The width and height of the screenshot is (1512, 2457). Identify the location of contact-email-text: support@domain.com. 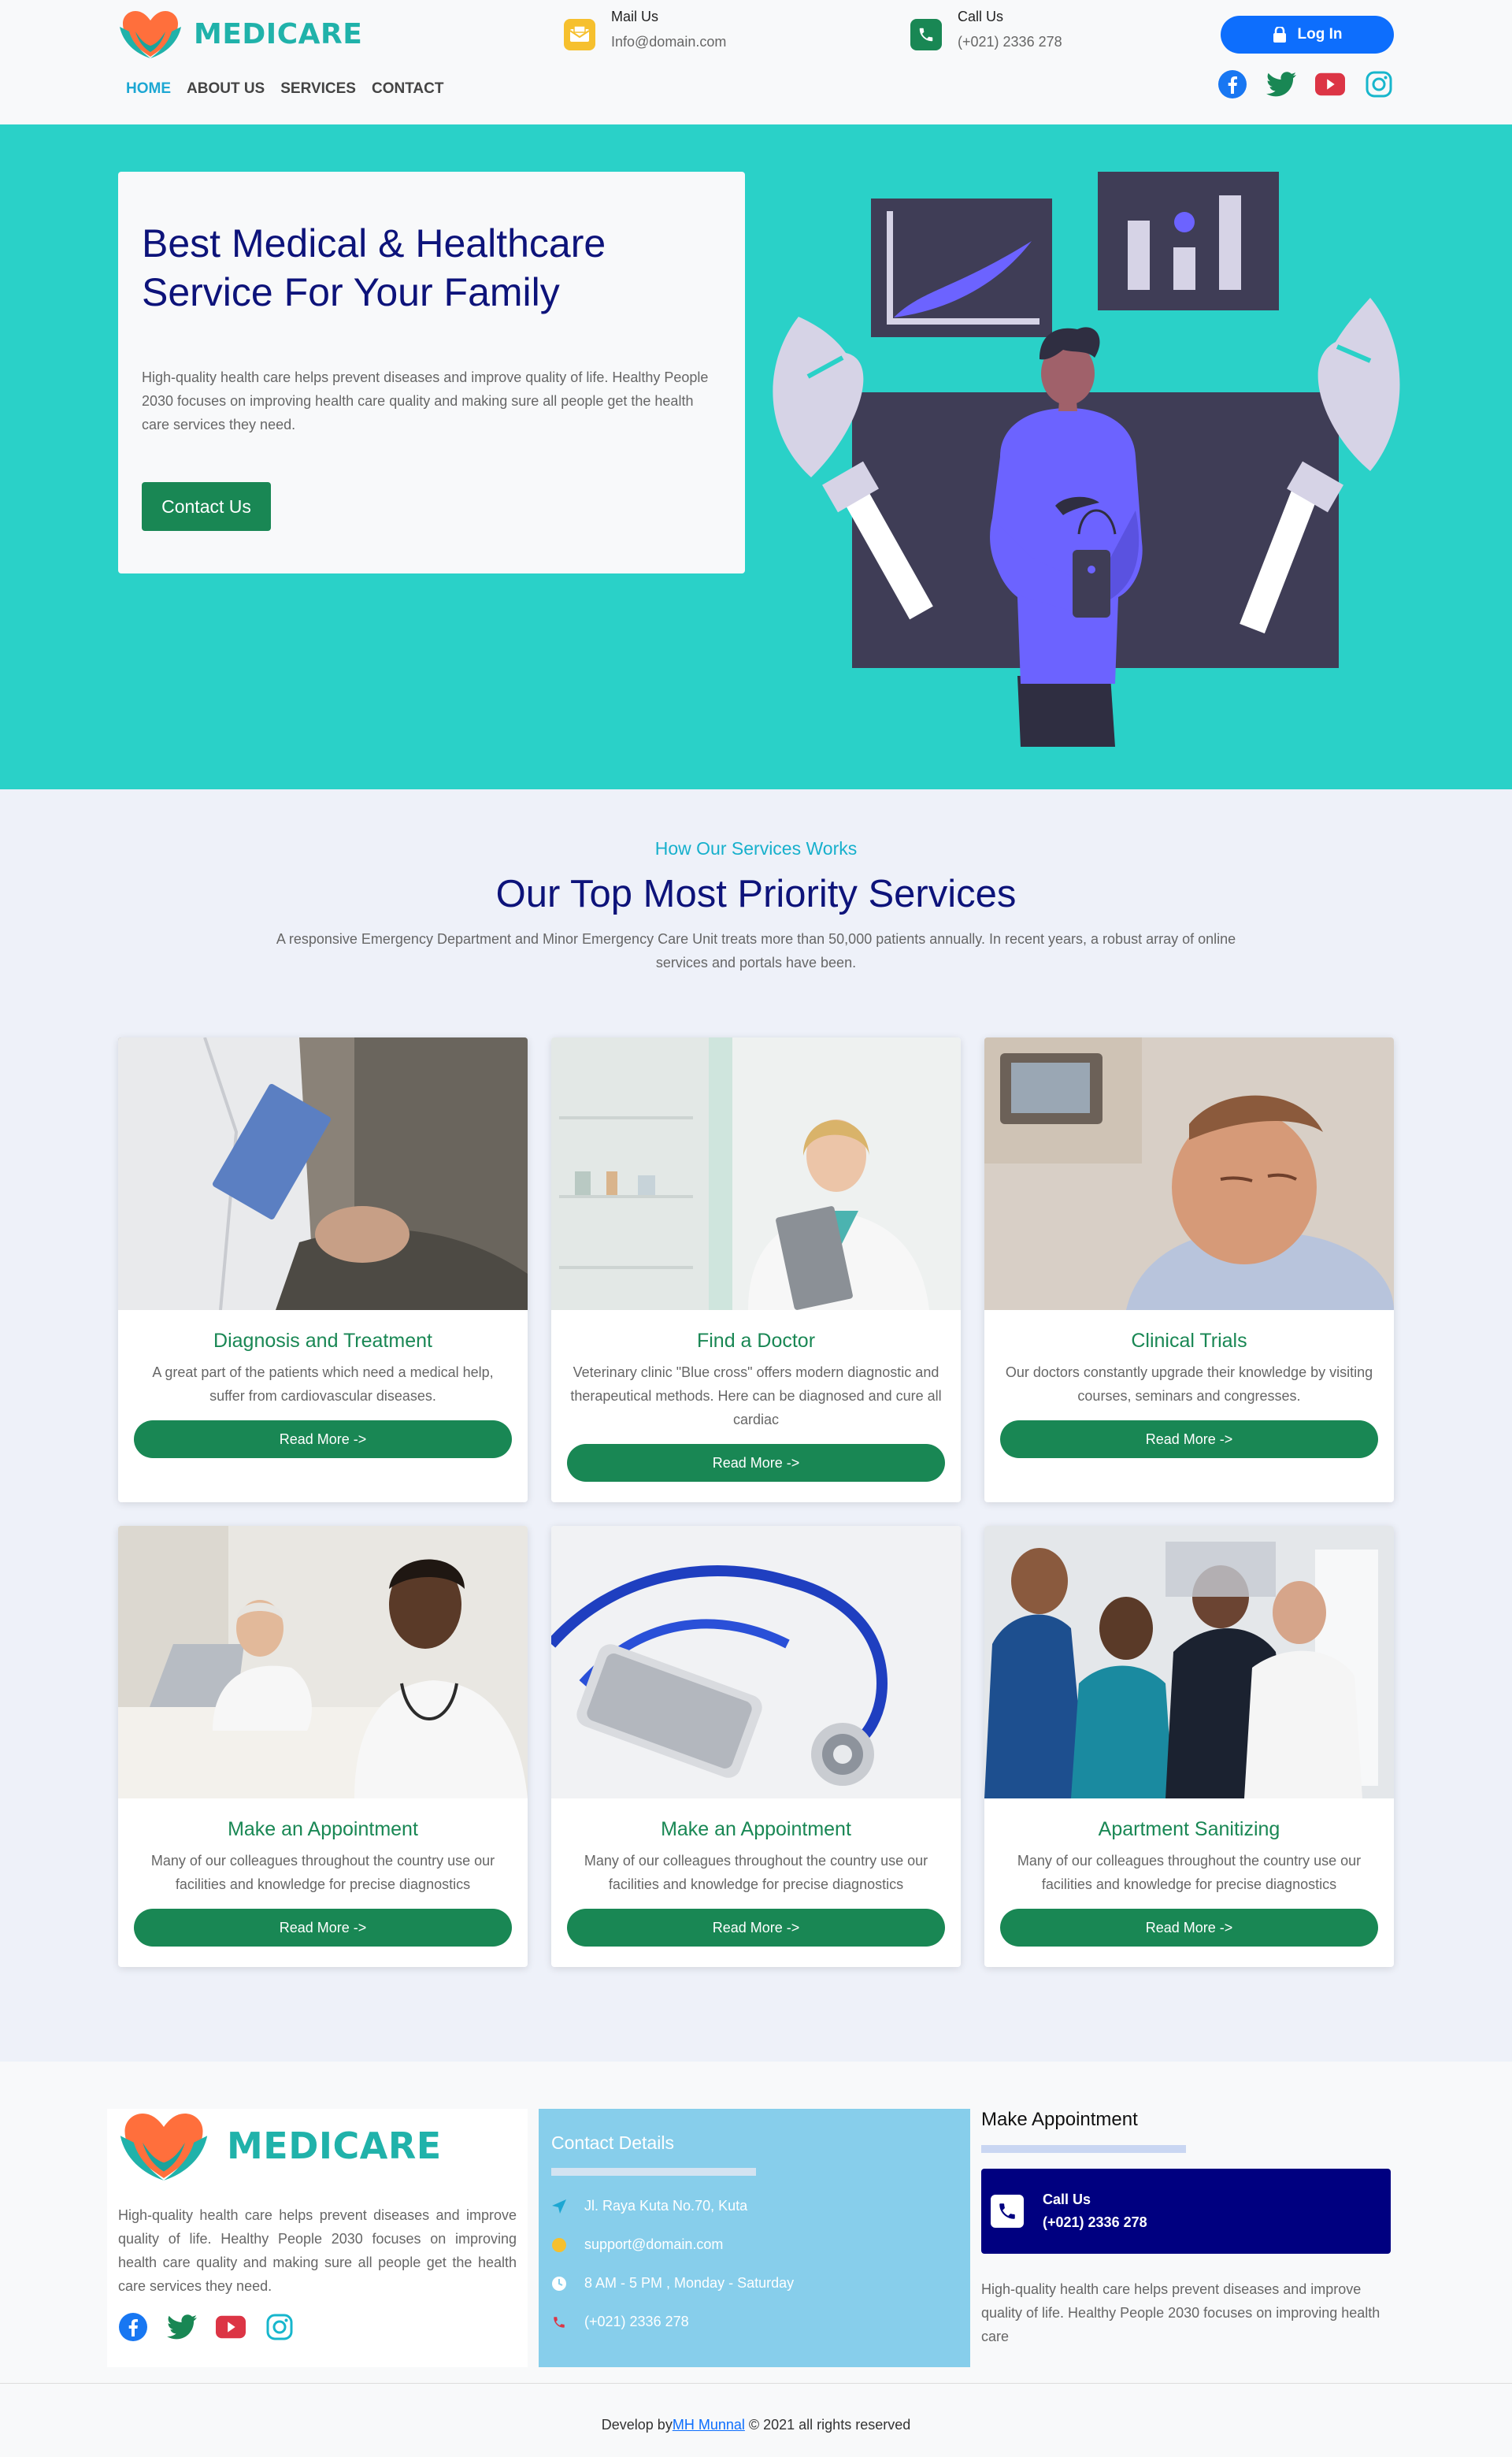
(654, 2244).